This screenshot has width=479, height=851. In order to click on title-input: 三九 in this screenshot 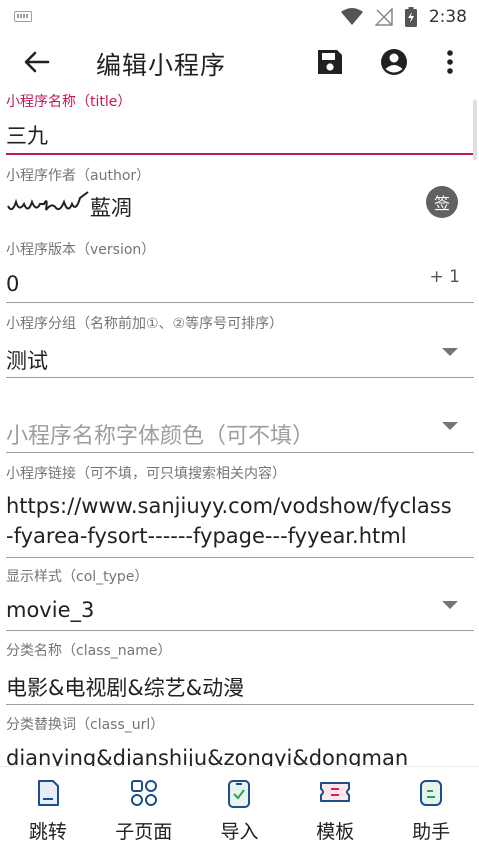, I will do `click(27, 135)`.